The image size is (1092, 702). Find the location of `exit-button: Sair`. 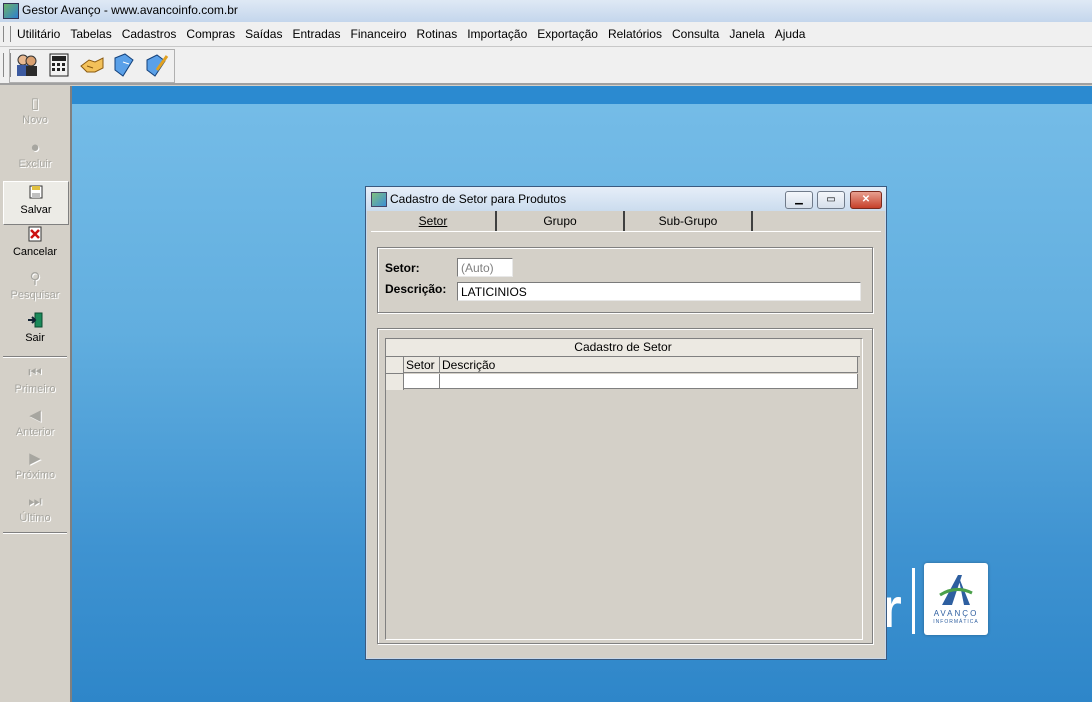

exit-button: Sair is located at coordinates (35, 331).